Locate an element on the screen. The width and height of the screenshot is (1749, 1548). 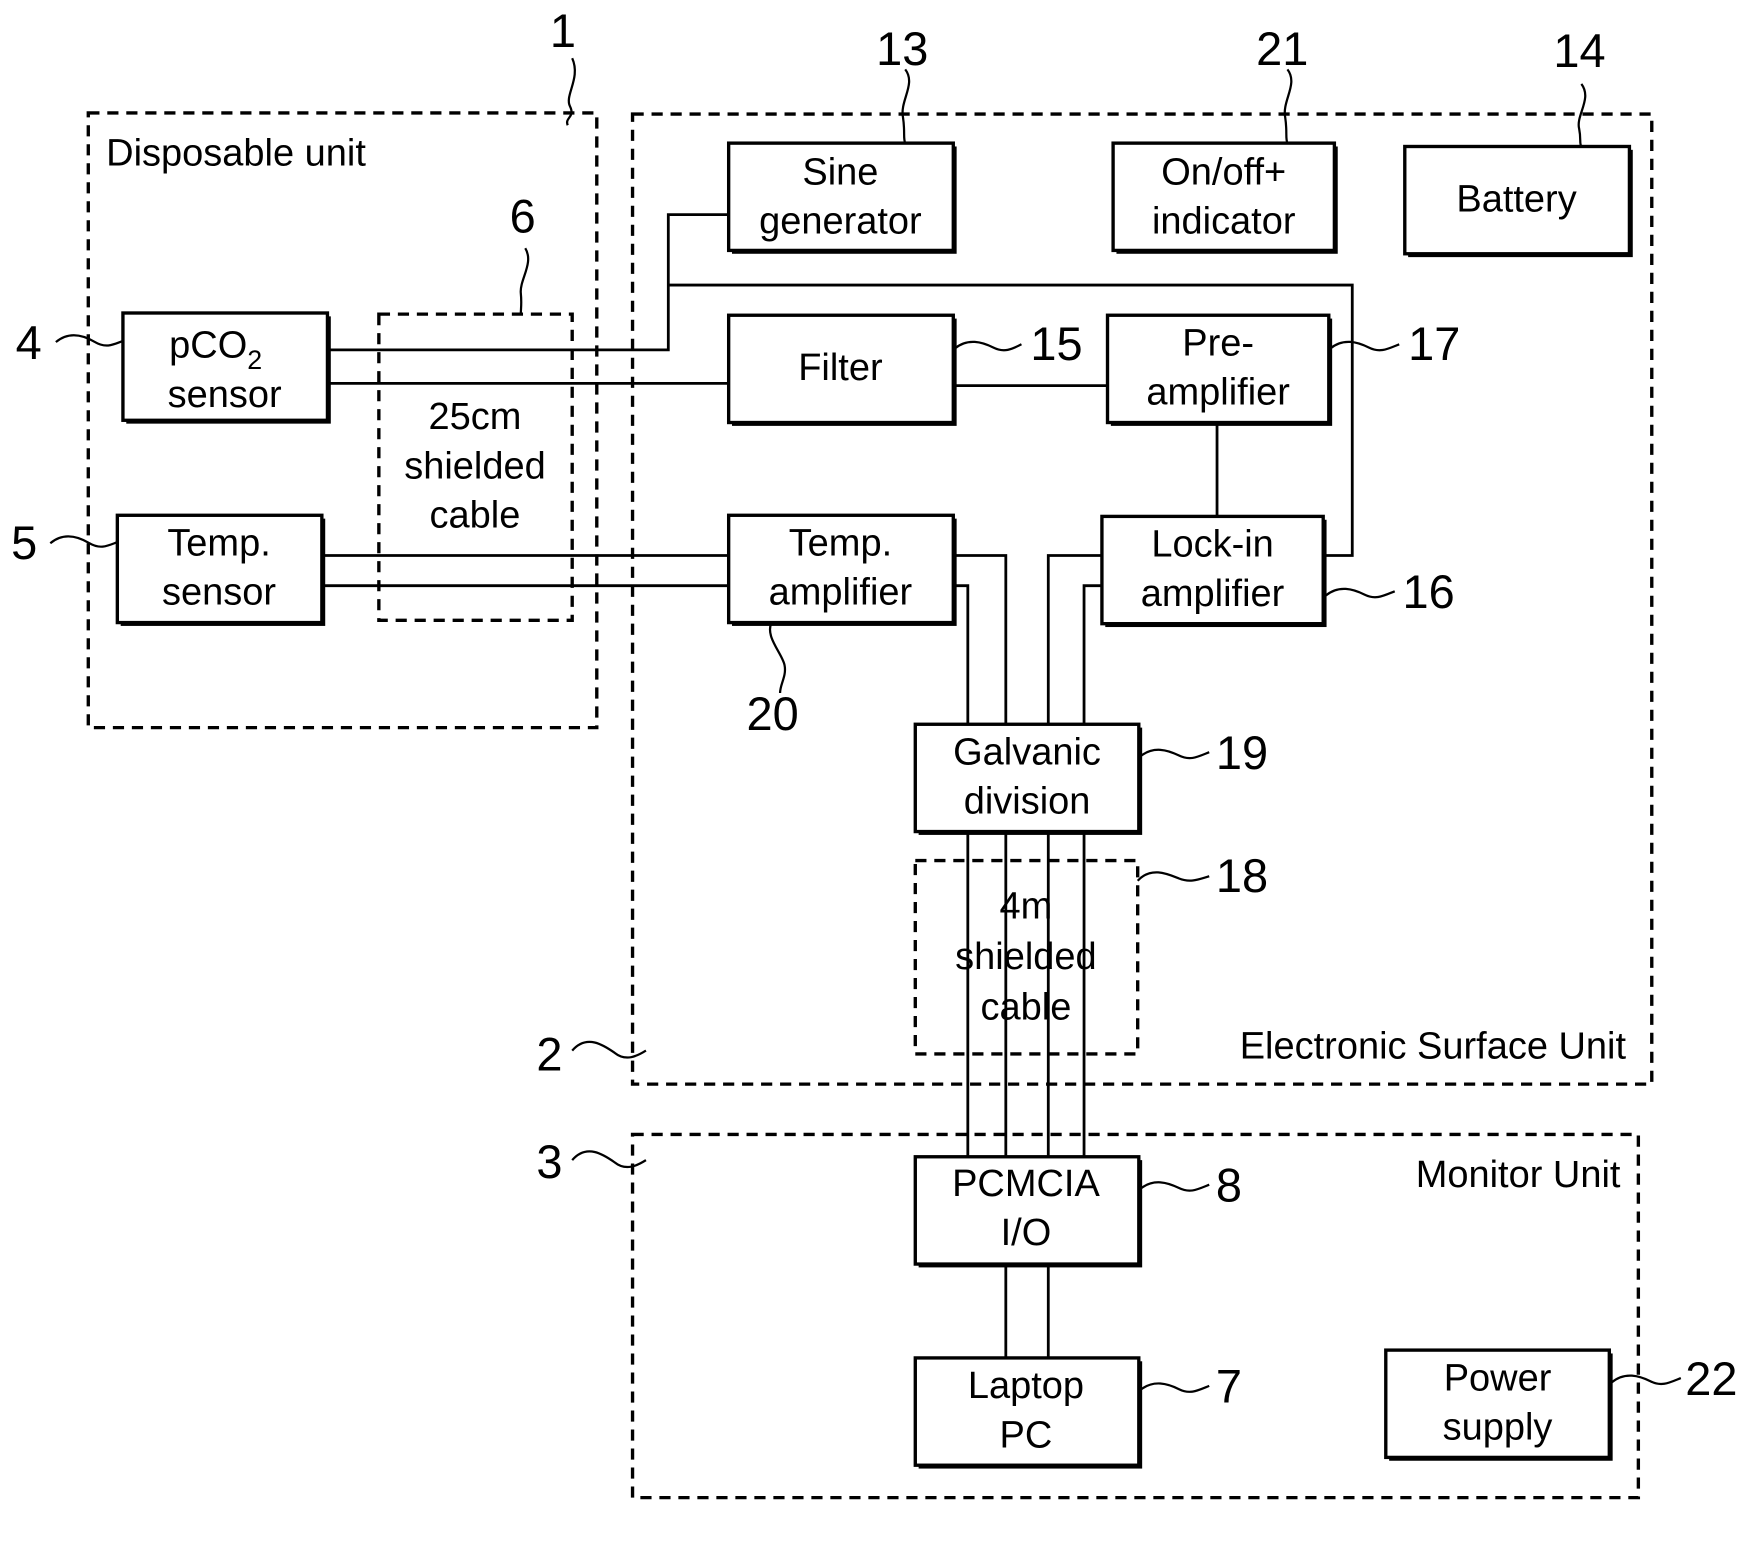
ref-21: 21 is located at coordinates (1282, 49).